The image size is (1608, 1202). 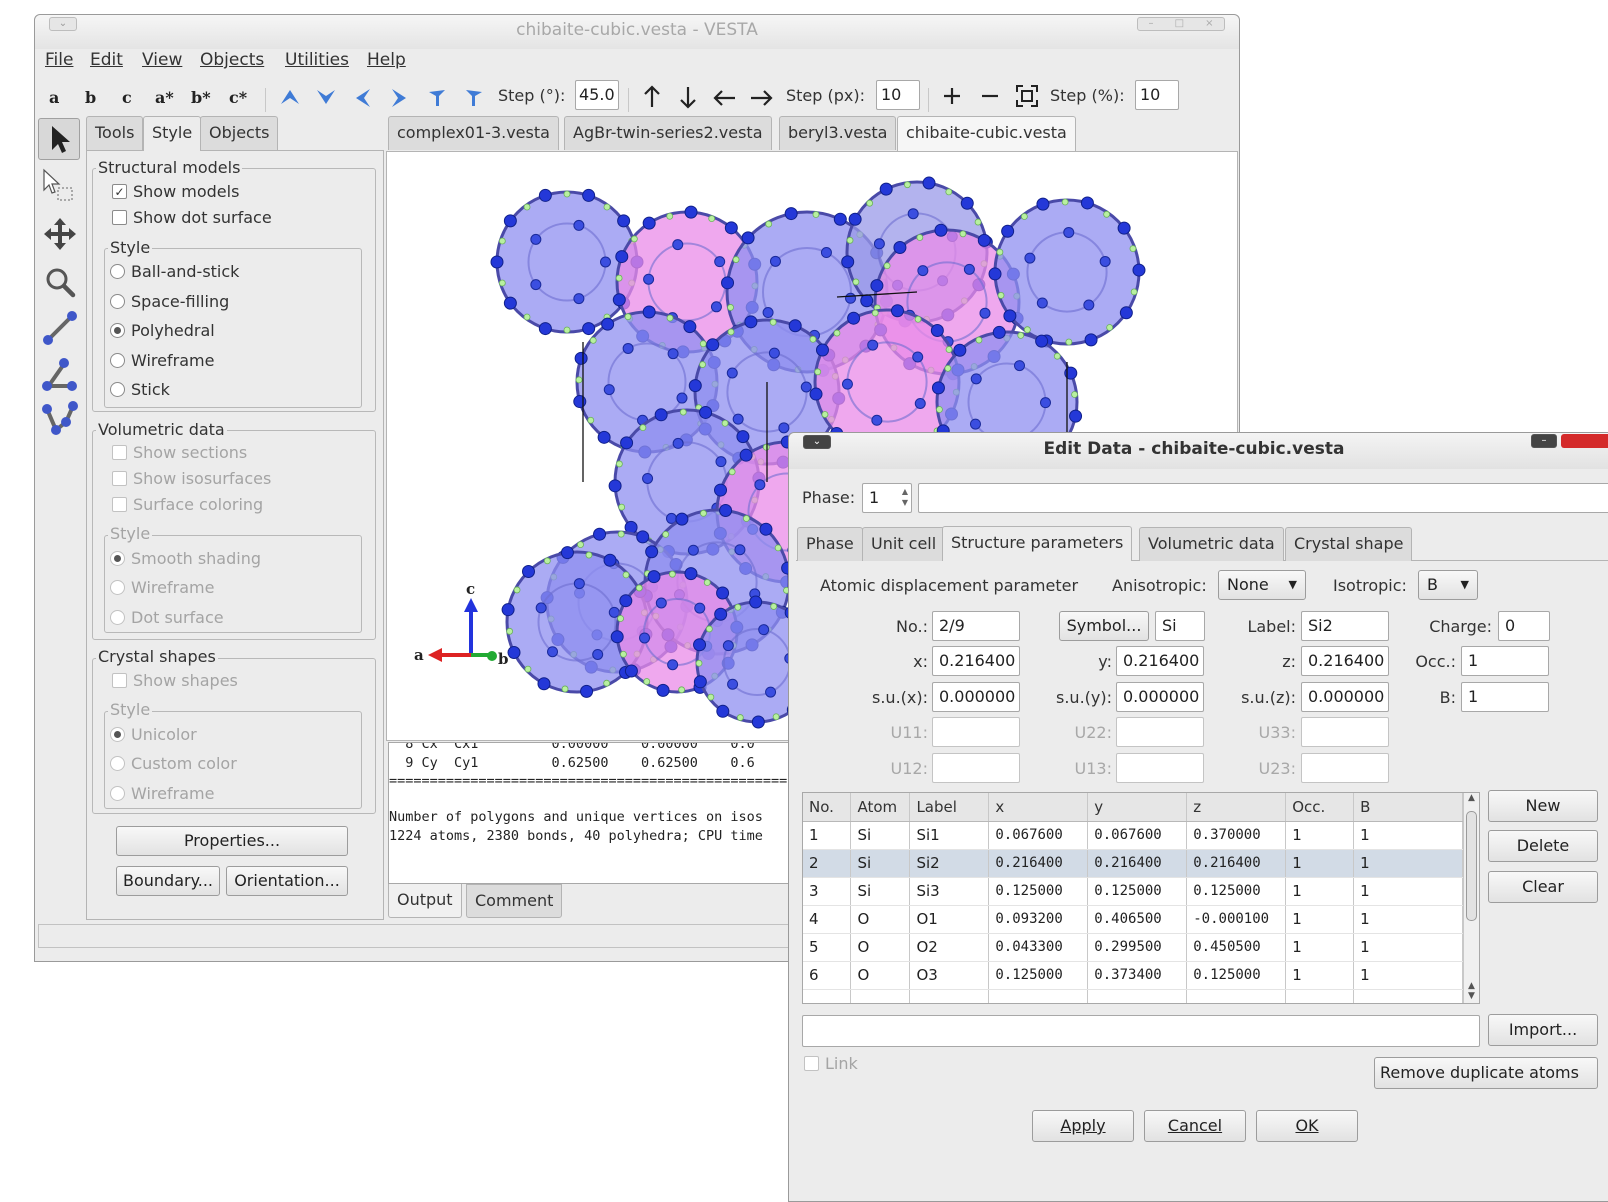 What do you see at coordinates (1584, 441) in the screenshot?
I see `dialog-close-icon` at bounding box center [1584, 441].